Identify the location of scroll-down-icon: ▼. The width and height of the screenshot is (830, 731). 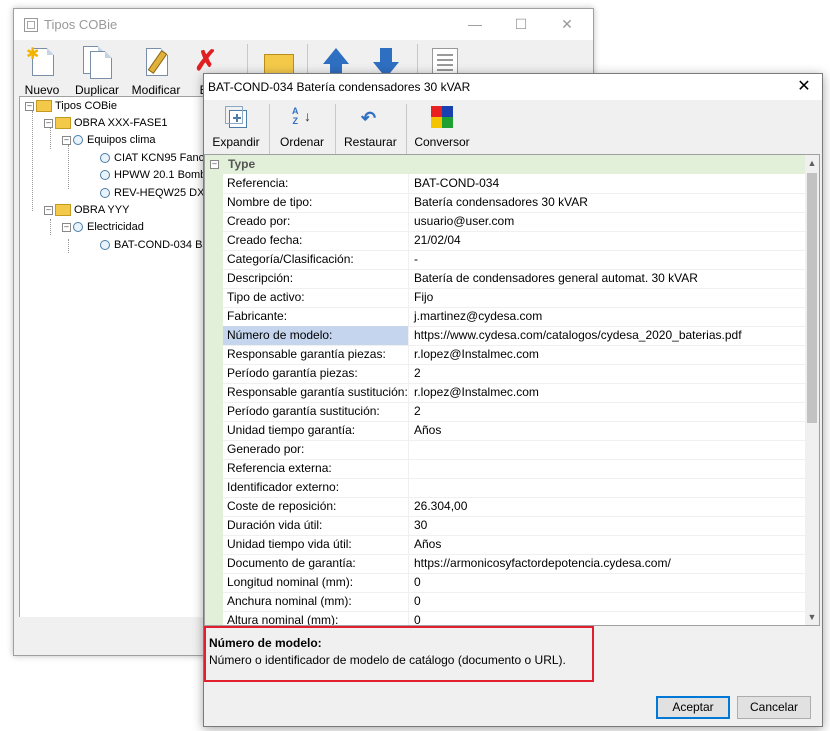
(812, 617).